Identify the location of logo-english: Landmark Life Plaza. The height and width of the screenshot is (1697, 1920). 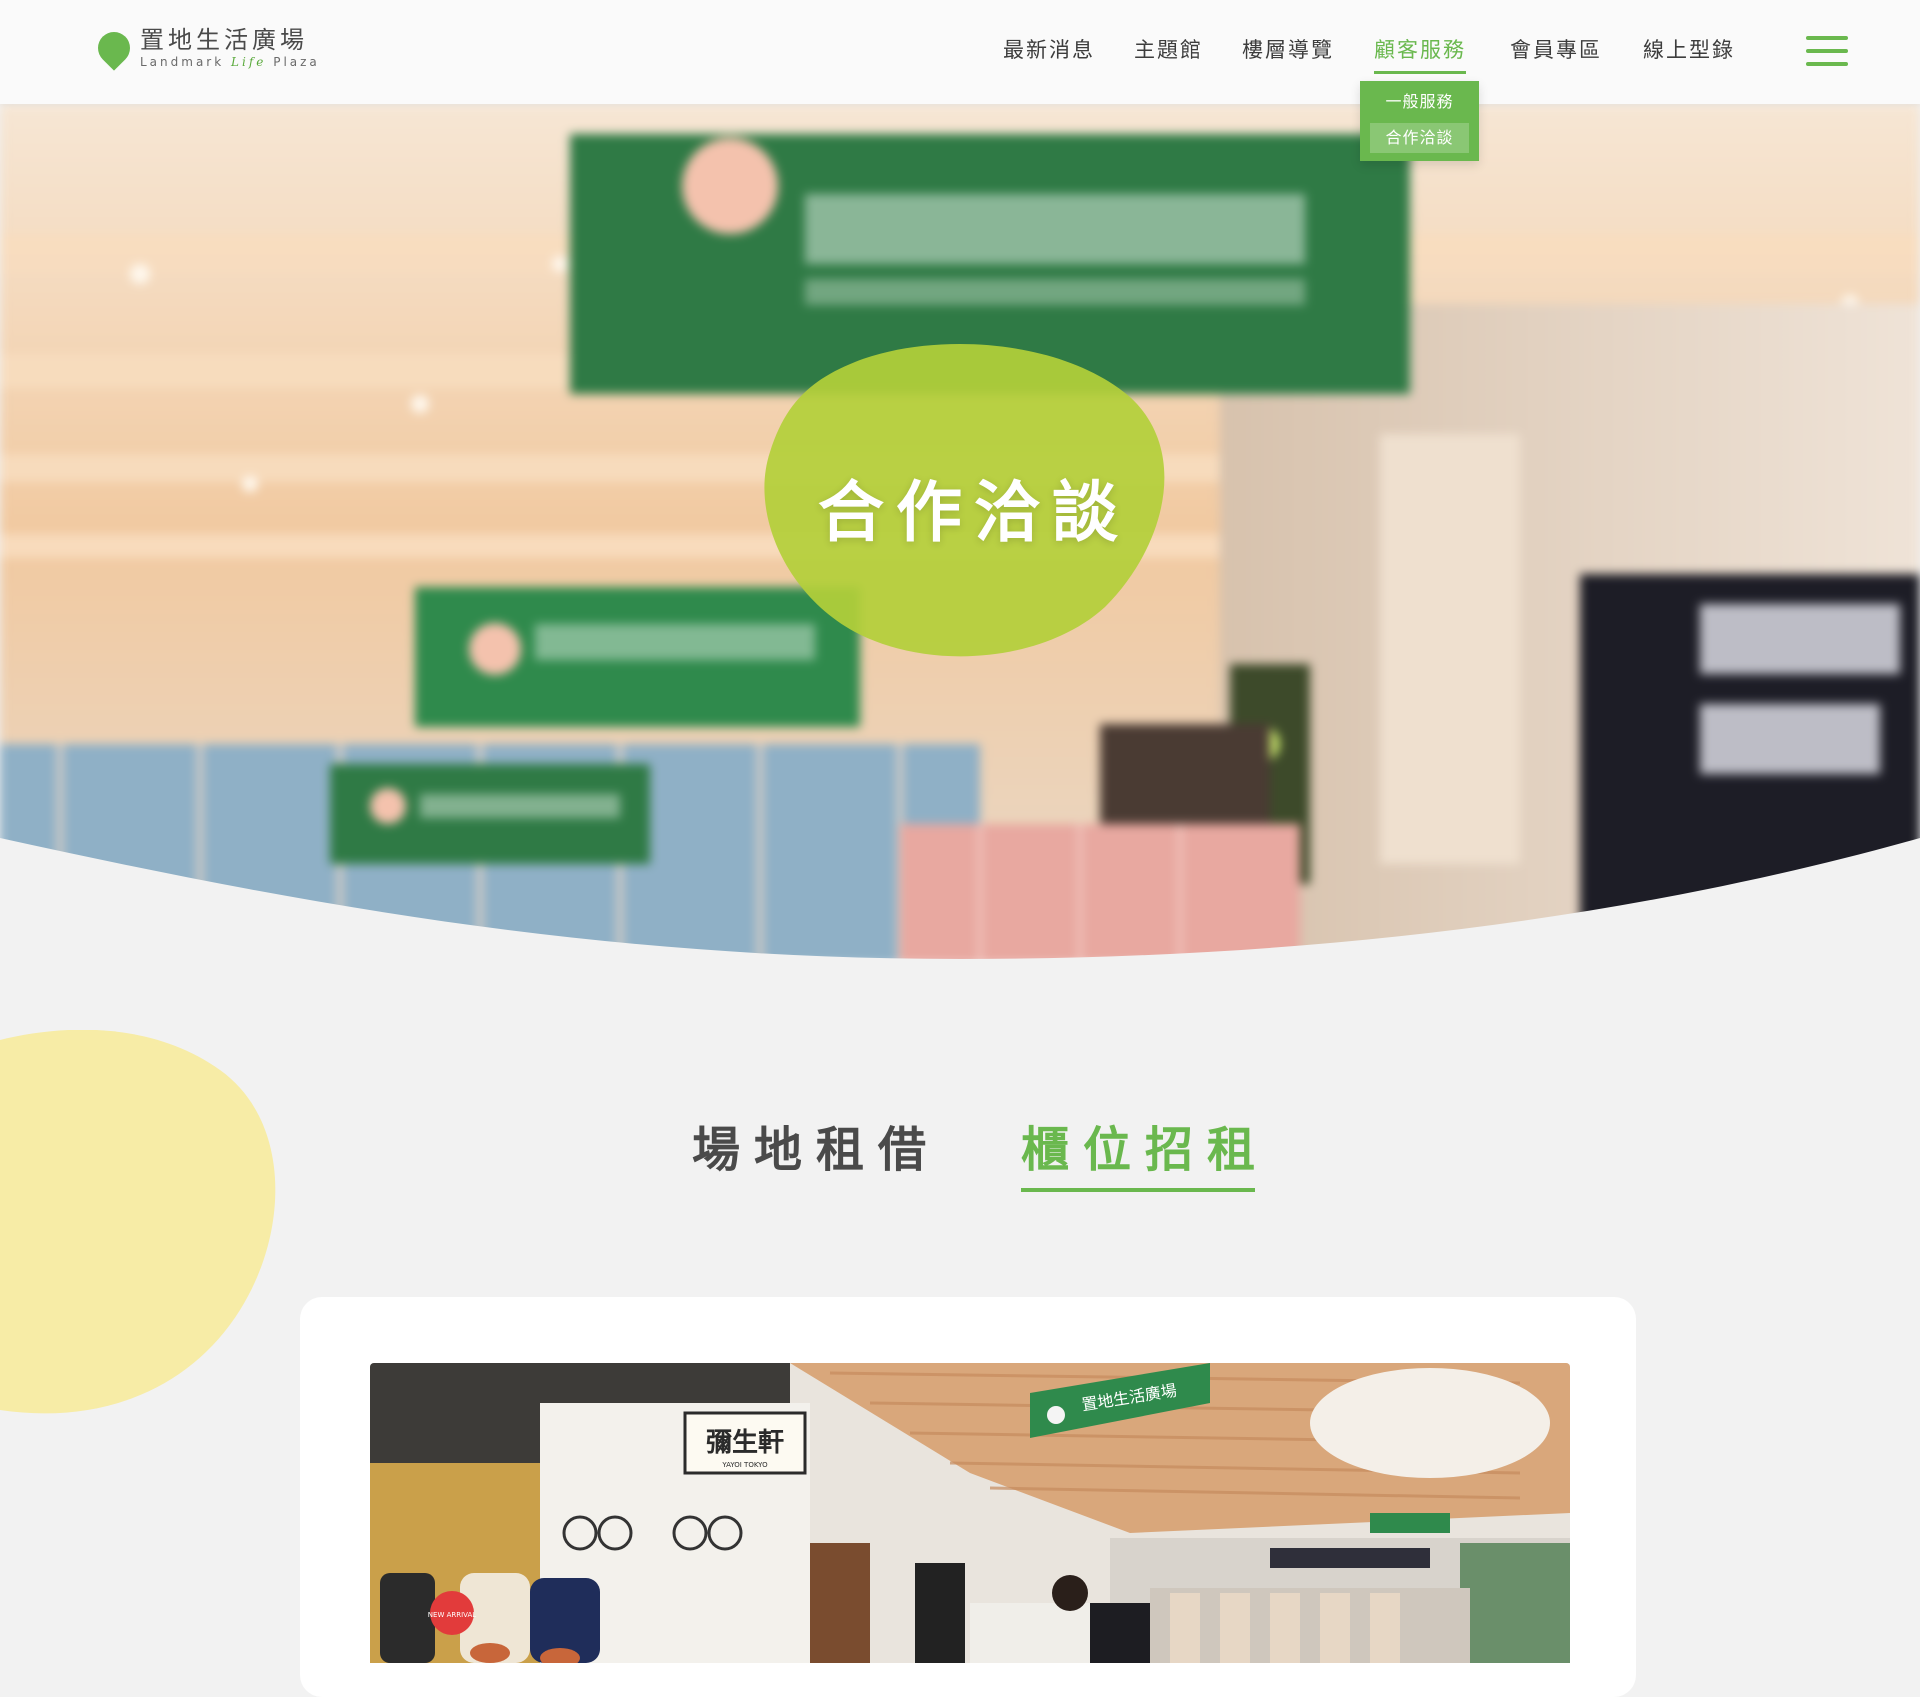
(230, 62).